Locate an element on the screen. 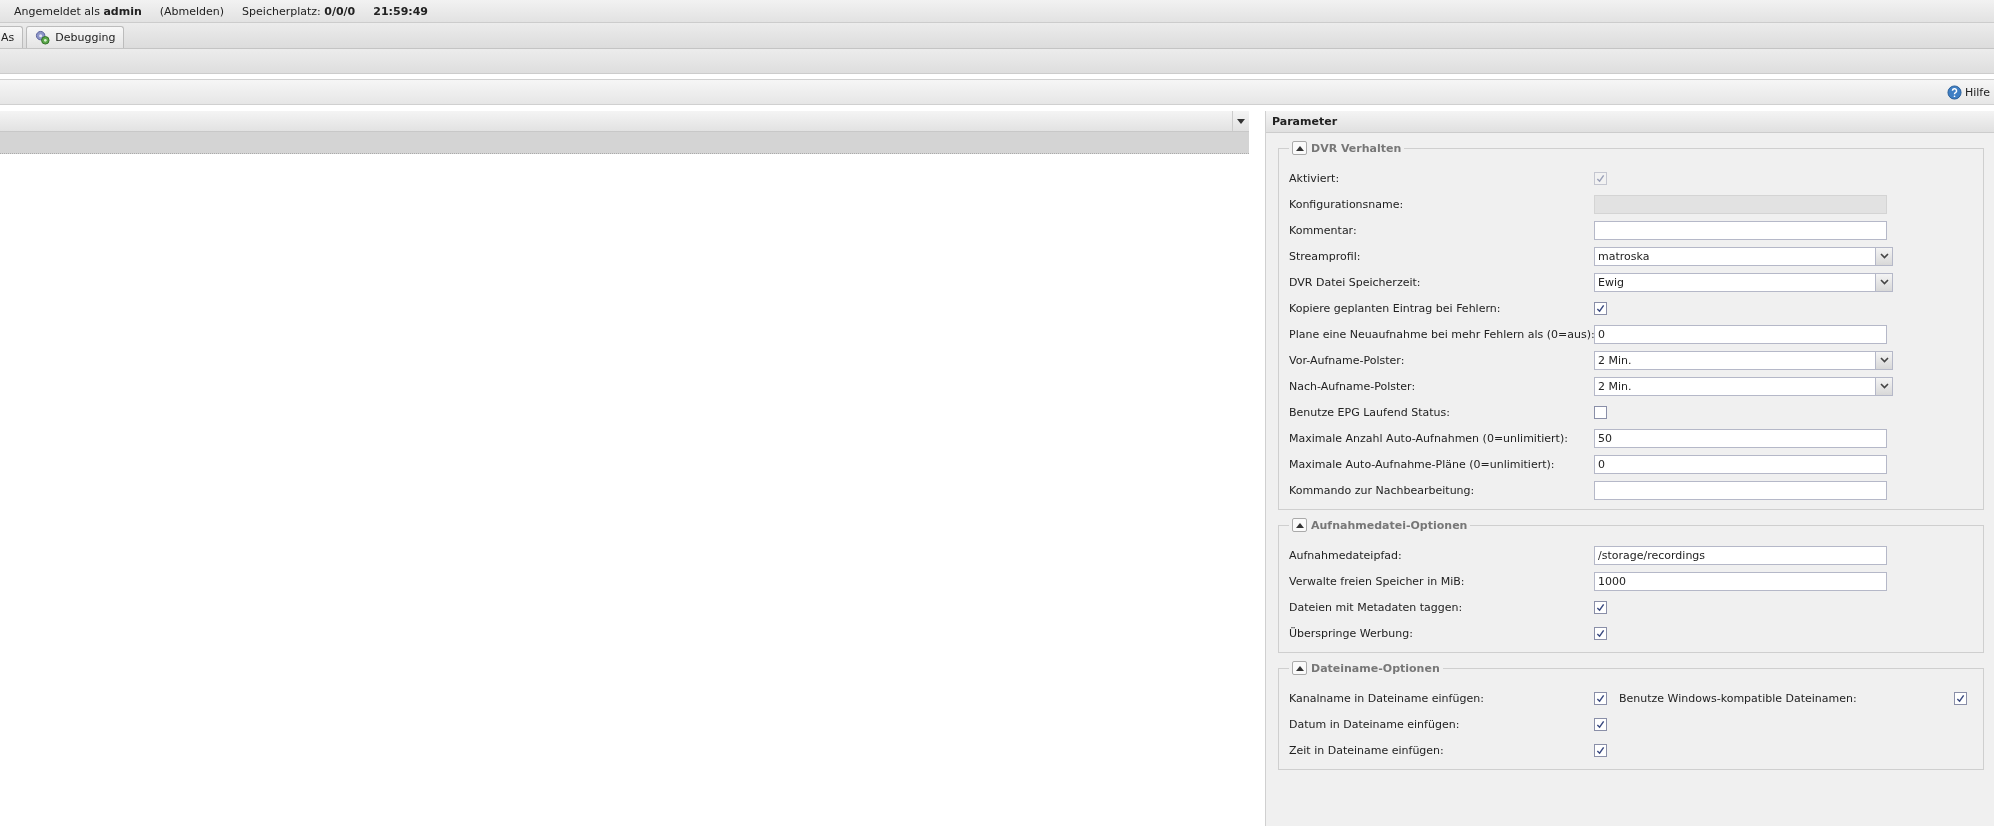 Image resolution: width=1994 pixels, height=826 pixels. section-title: DVR Verhalten is located at coordinates (1356, 148).